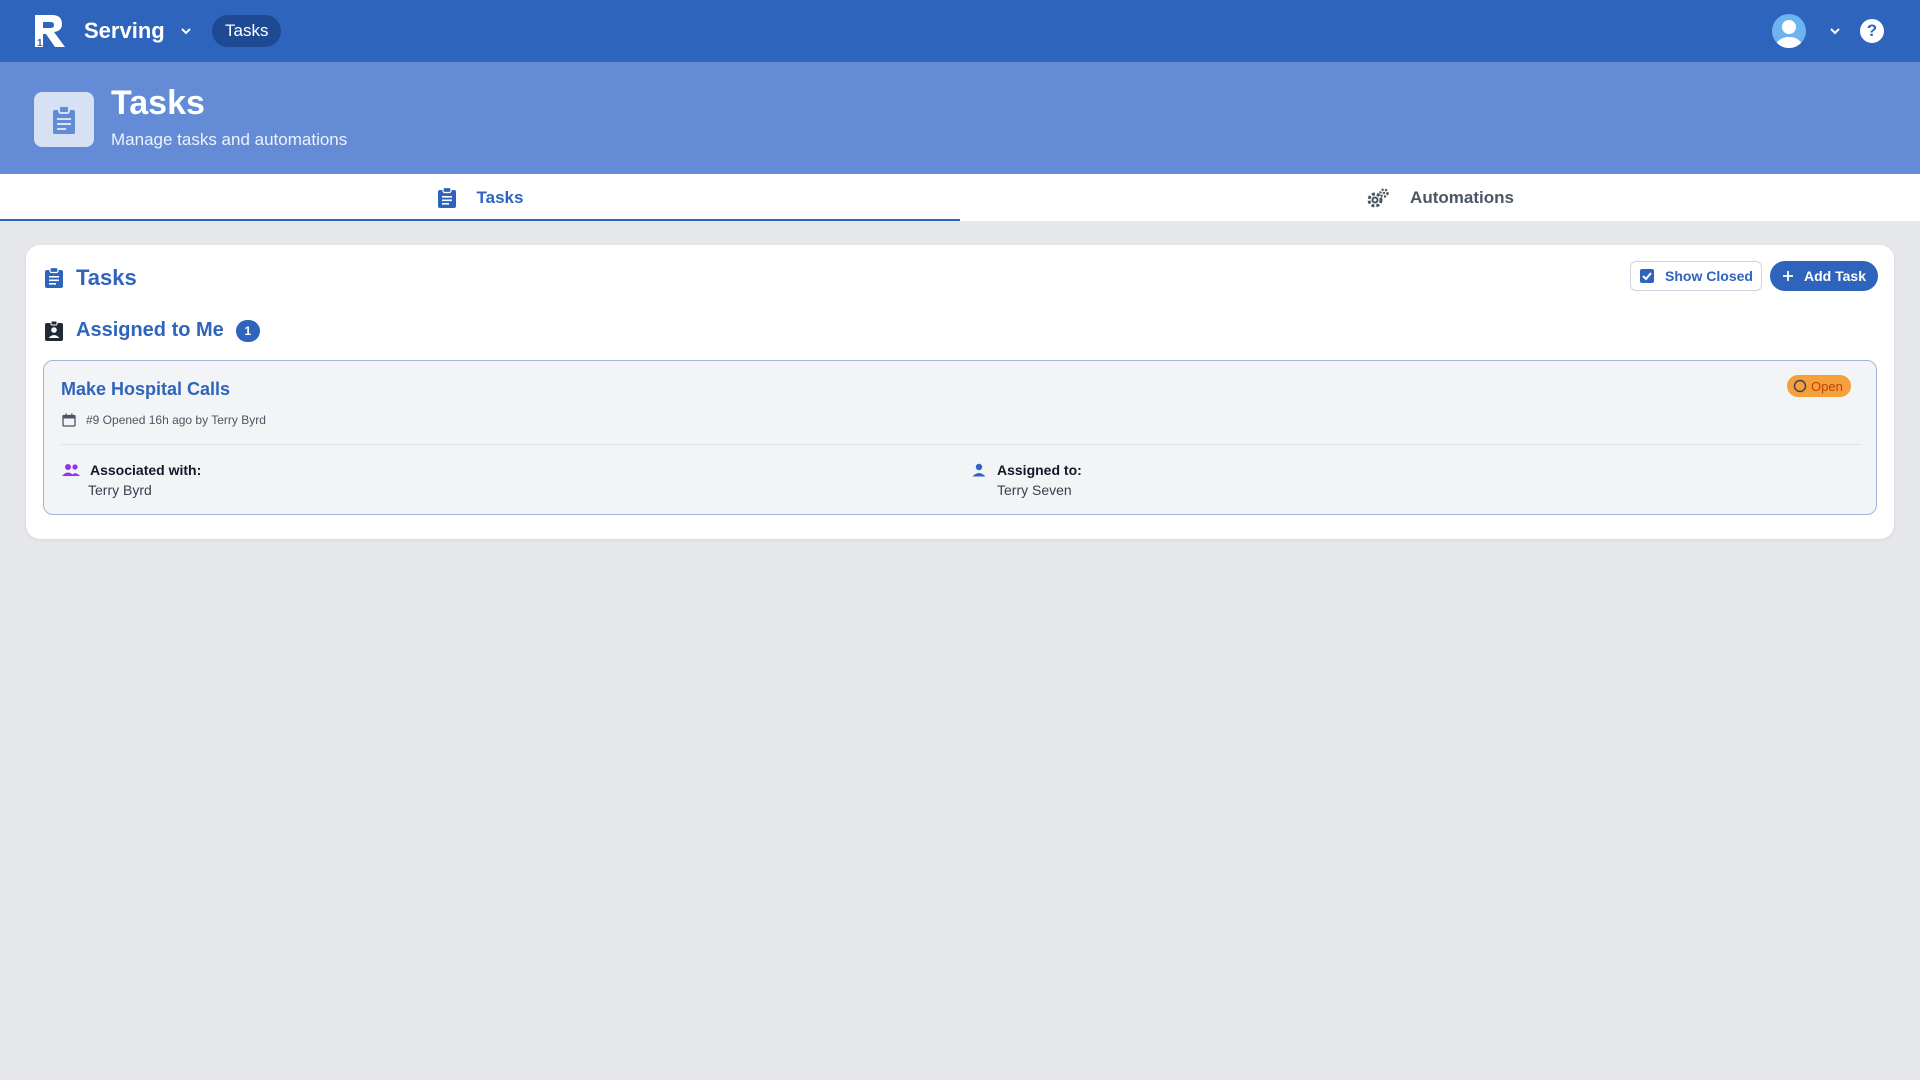 The height and width of the screenshot is (1080, 1920). What do you see at coordinates (106, 277) in the screenshot?
I see `card-title-label: Tasks` at bounding box center [106, 277].